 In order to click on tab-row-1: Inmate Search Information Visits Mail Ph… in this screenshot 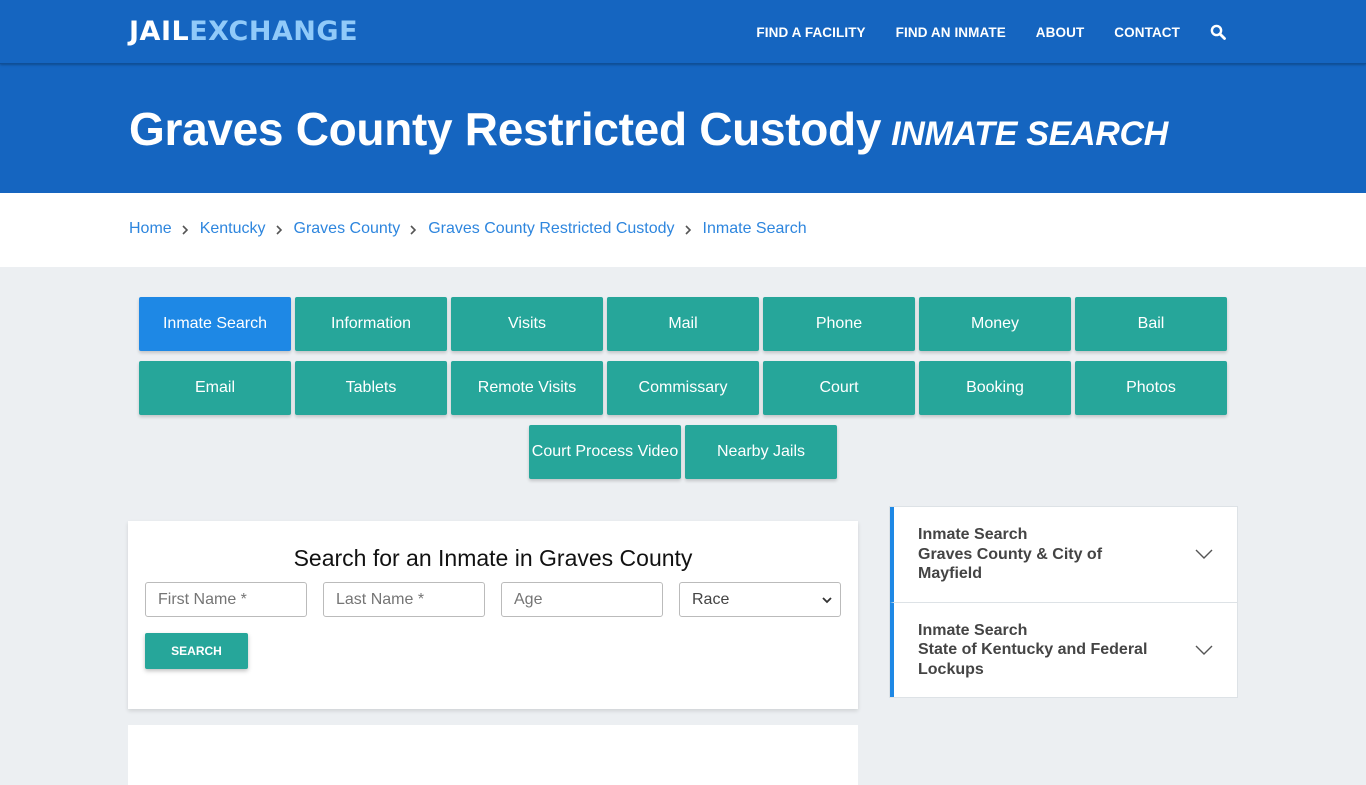, I will do `click(683, 324)`.